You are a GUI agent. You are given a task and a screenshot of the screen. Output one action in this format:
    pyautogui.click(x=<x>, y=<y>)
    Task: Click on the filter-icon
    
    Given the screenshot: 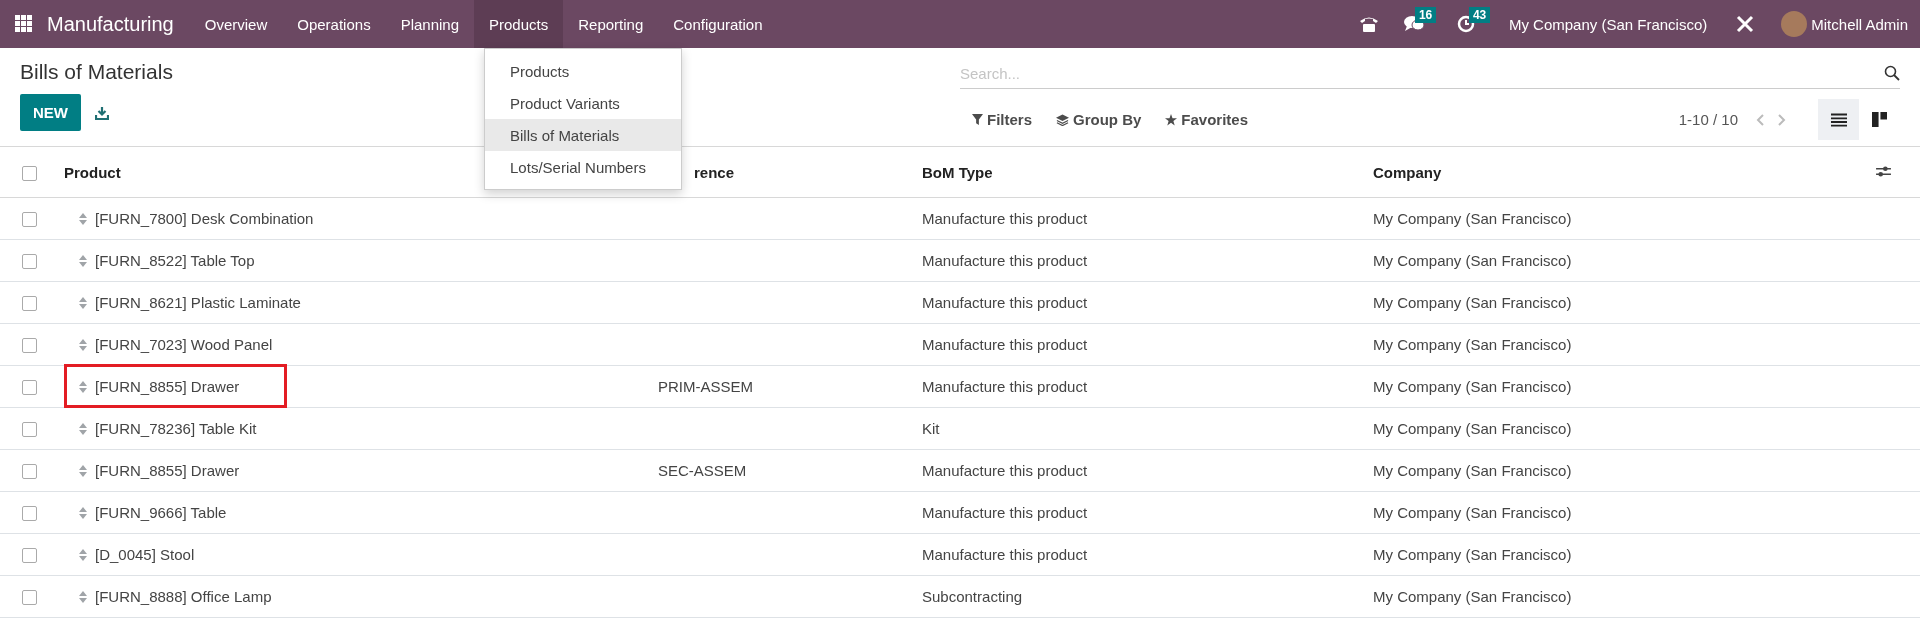 What is the action you would take?
    pyautogui.click(x=977, y=119)
    